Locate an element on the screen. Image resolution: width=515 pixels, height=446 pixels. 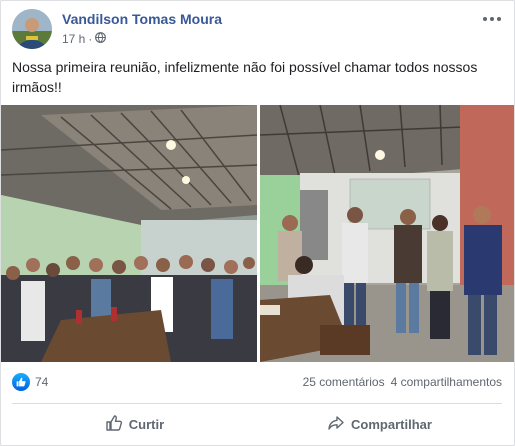
post-stats: 74 25 comentários 4 compartilhamentos is located at coordinates (257, 383).